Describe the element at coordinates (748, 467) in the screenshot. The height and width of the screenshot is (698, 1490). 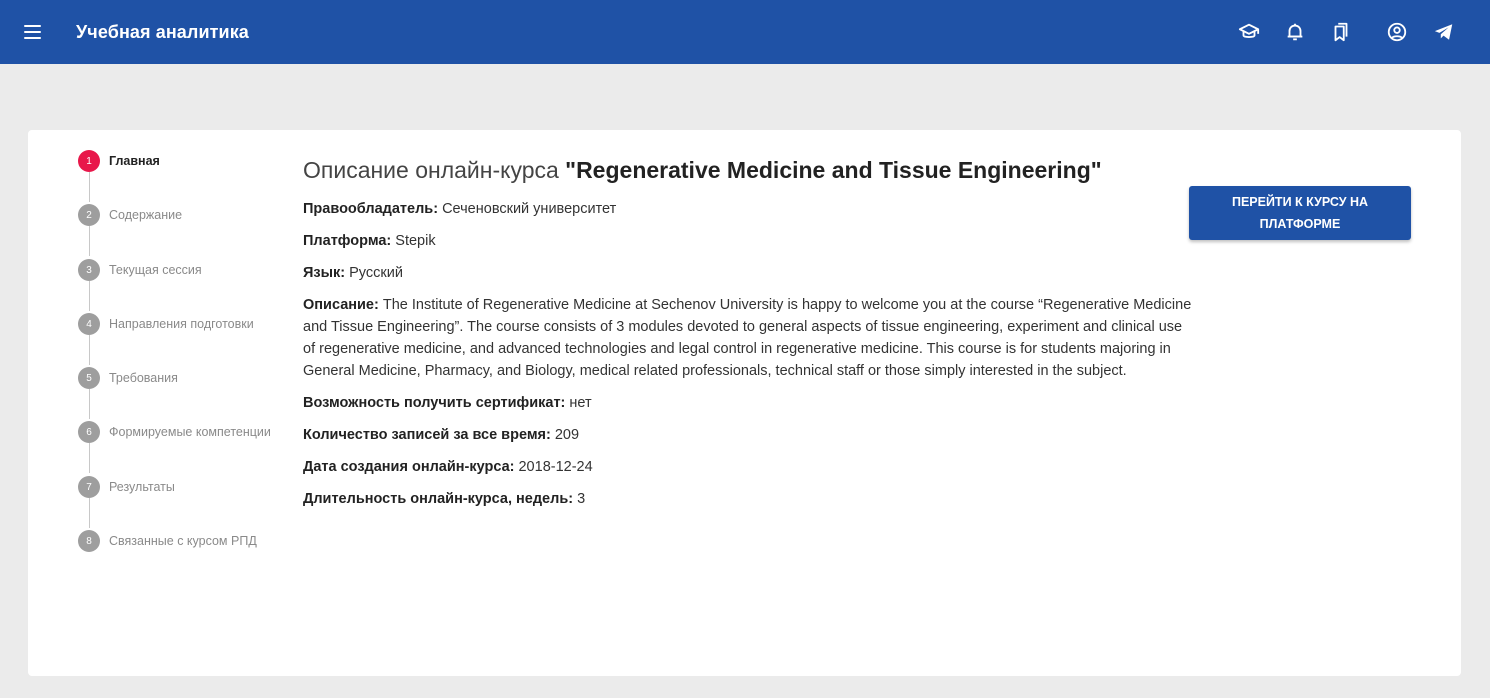
I see `field-created-date: Дата создания онлайн-курса: 2018-12-24` at that location.